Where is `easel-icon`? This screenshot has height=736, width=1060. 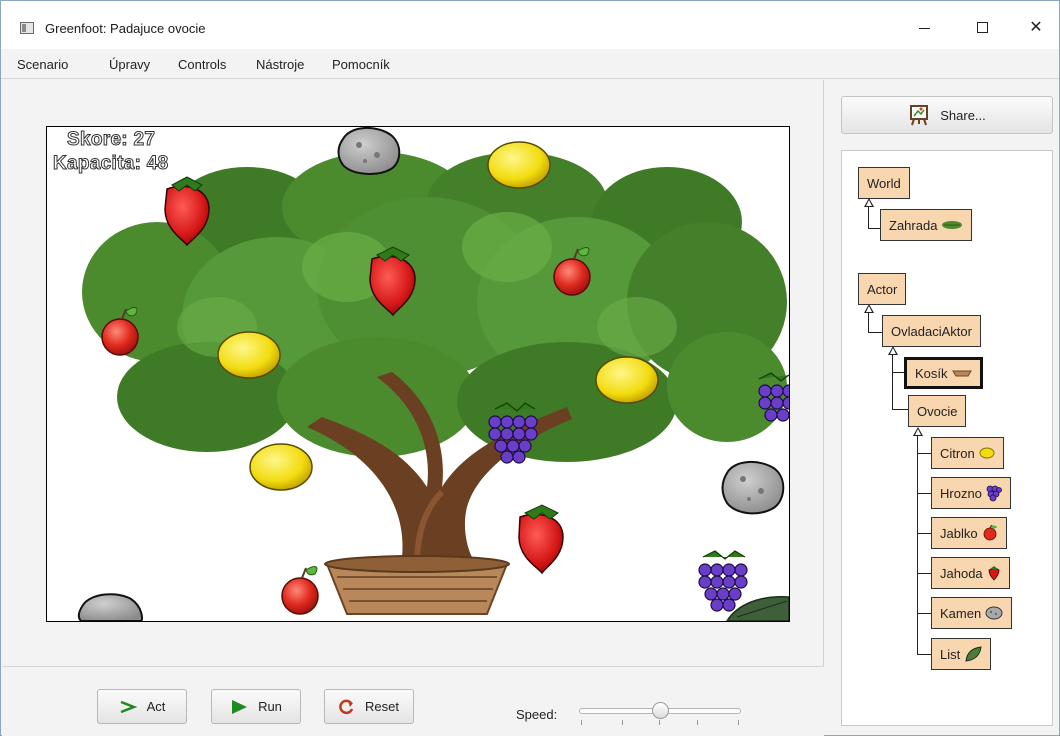
easel-icon is located at coordinates (919, 115).